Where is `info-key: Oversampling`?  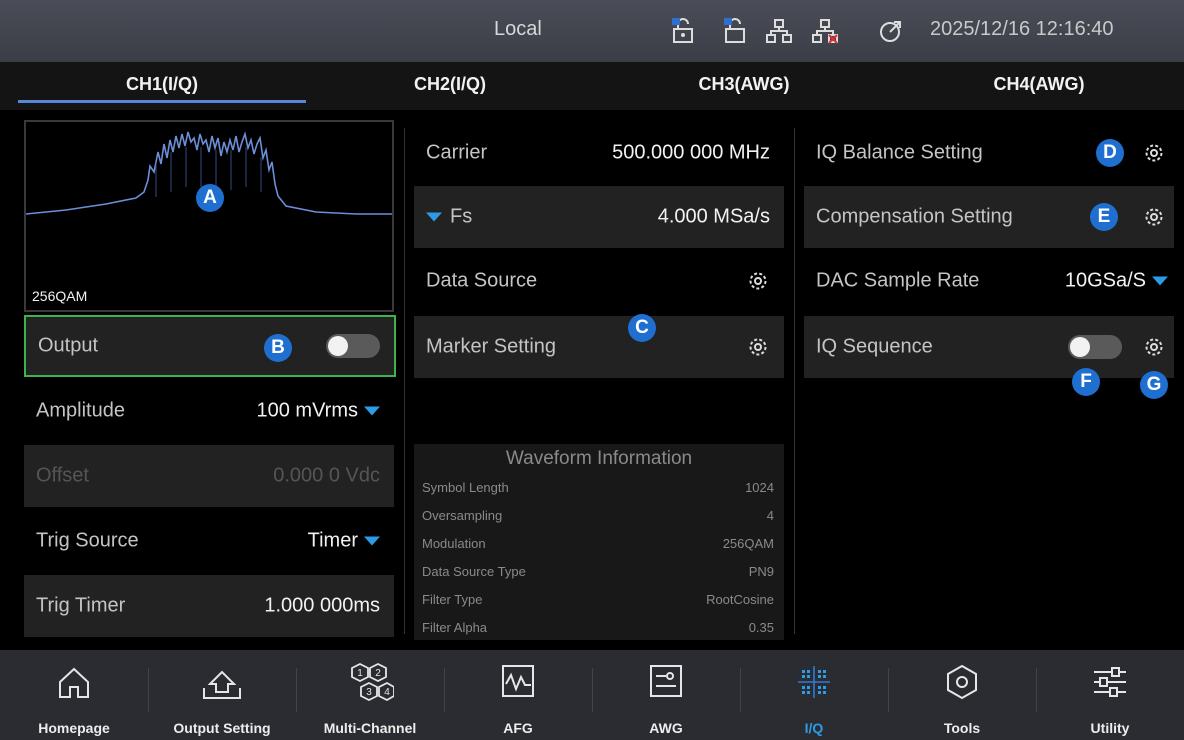
info-key: Oversampling is located at coordinates (462, 515).